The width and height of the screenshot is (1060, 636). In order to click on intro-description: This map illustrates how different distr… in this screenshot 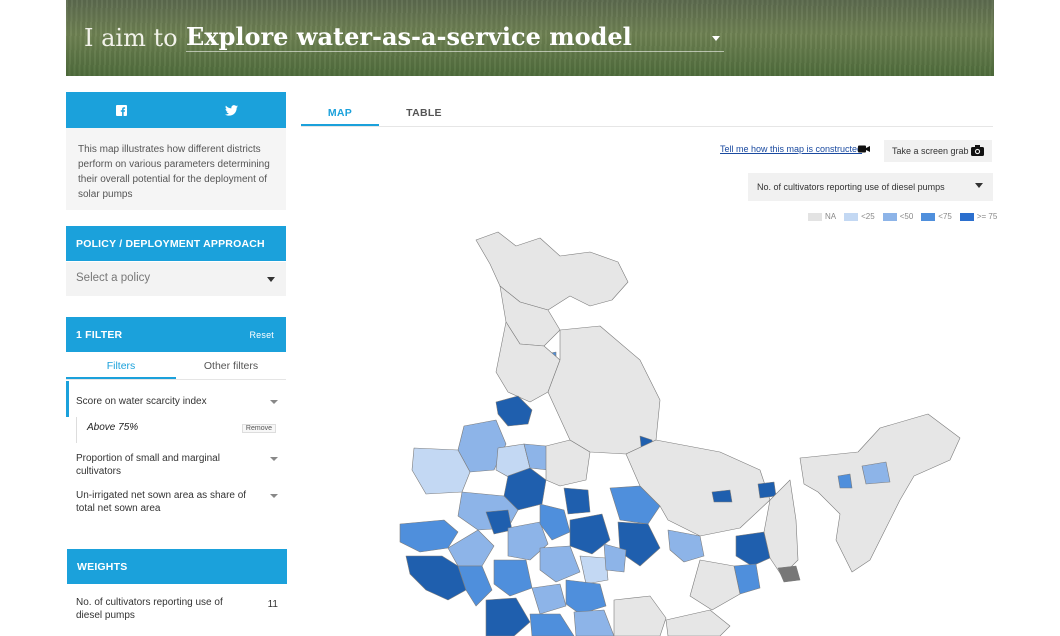, I will do `click(176, 169)`.